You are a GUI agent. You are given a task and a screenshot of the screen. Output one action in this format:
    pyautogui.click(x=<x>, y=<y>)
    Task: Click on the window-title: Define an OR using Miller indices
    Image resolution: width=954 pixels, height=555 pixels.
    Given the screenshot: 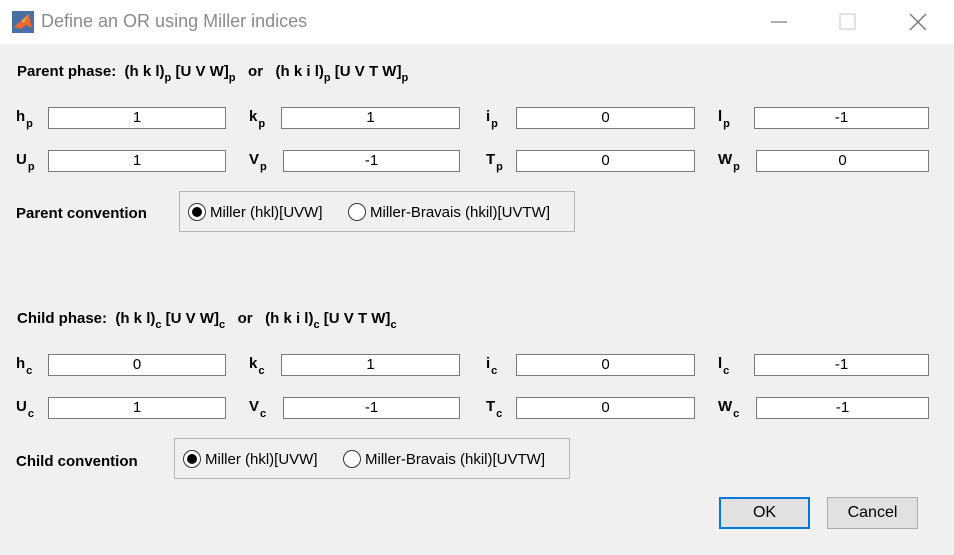 What is the action you would take?
    pyautogui.click(x=174, y=21)
    